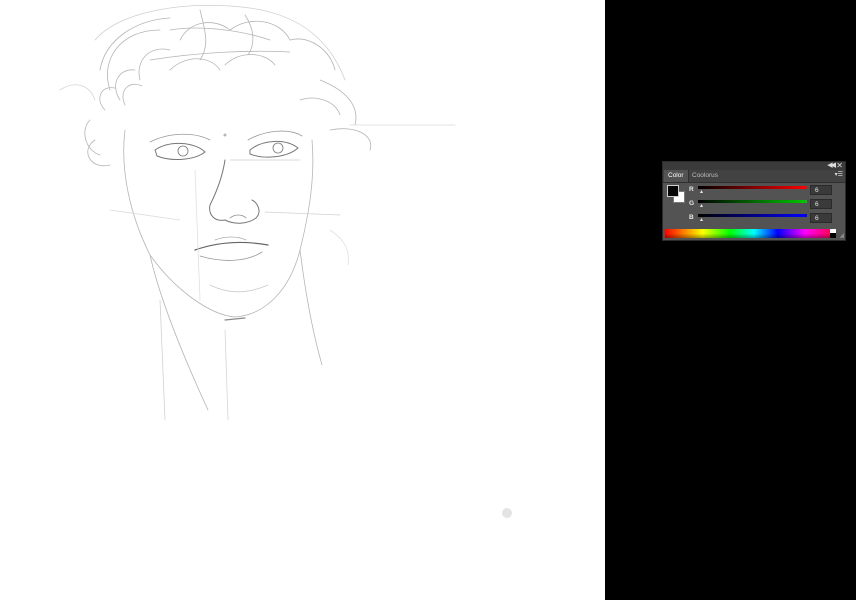  What do you see at coordinates (754, 165) in the screenshot?
I see `panel-titlebar: ◀◀ ✕` at bounding box center [754, 165].